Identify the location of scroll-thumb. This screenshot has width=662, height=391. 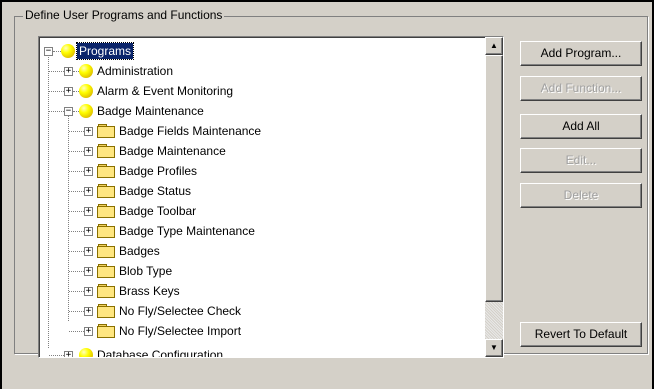
(494, 178).